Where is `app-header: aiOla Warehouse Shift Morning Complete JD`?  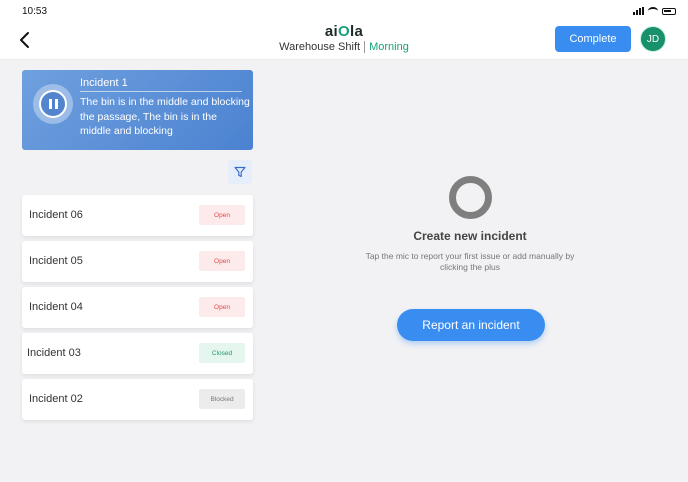 app-header: aiOla Warehouse Shift Morning Complete JD is located at coordinates (344, 41).